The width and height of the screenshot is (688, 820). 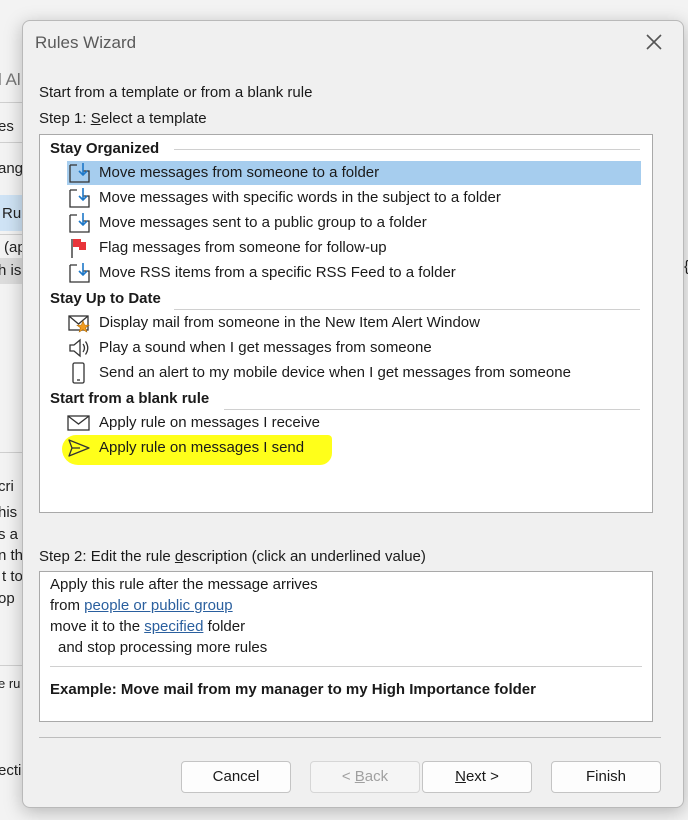 What do you see at coordinates (11, 270) in the screenshot?
I see `bg-text: h is` at bounding box center [11, 270].